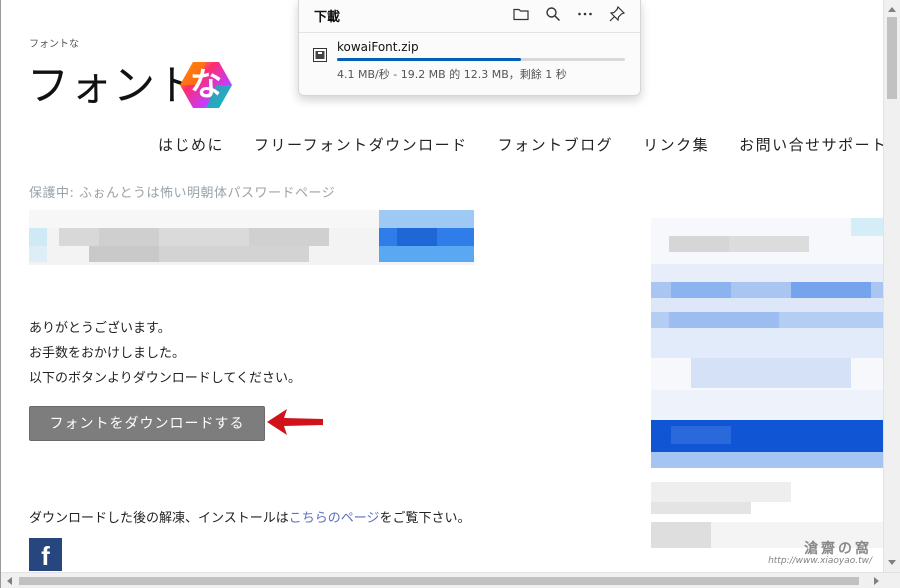 The width and height of the screenshot is (900, 588). I want to click on install-note-after: をご覧下さい。, so click(425, 518).